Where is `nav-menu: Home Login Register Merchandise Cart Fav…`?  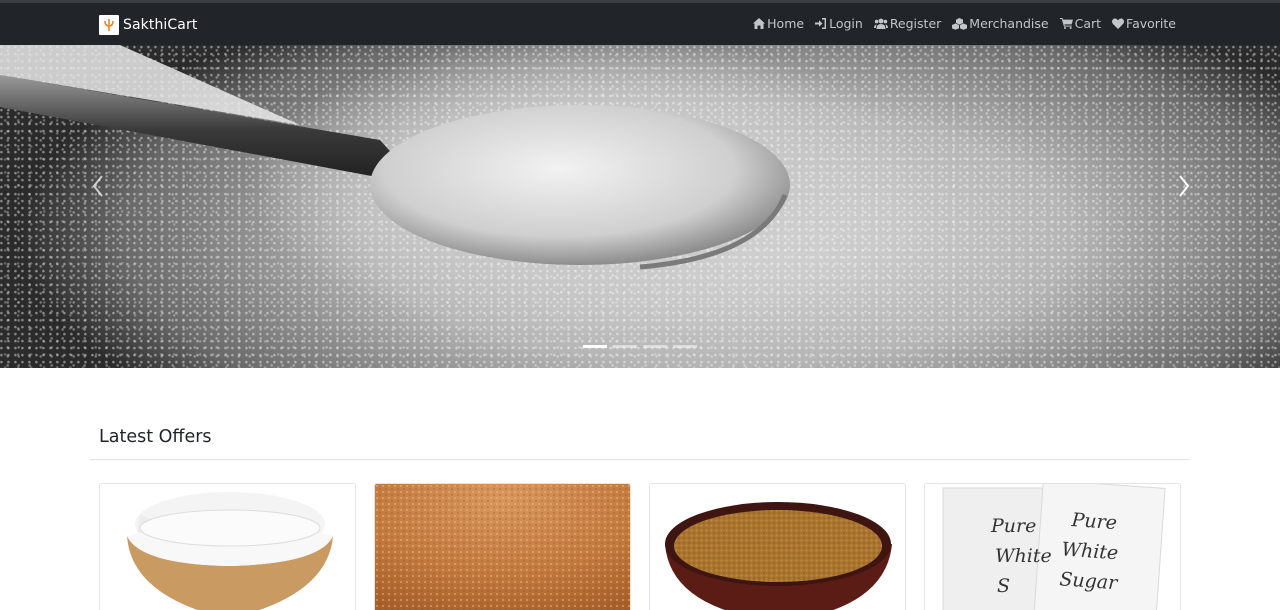 nav-menu: Home Login Register Merchandise Cart Fav… is located at coordinates (964, 23).